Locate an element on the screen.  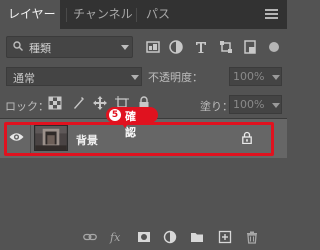
mask-icon is located at coordinates (144, 237).